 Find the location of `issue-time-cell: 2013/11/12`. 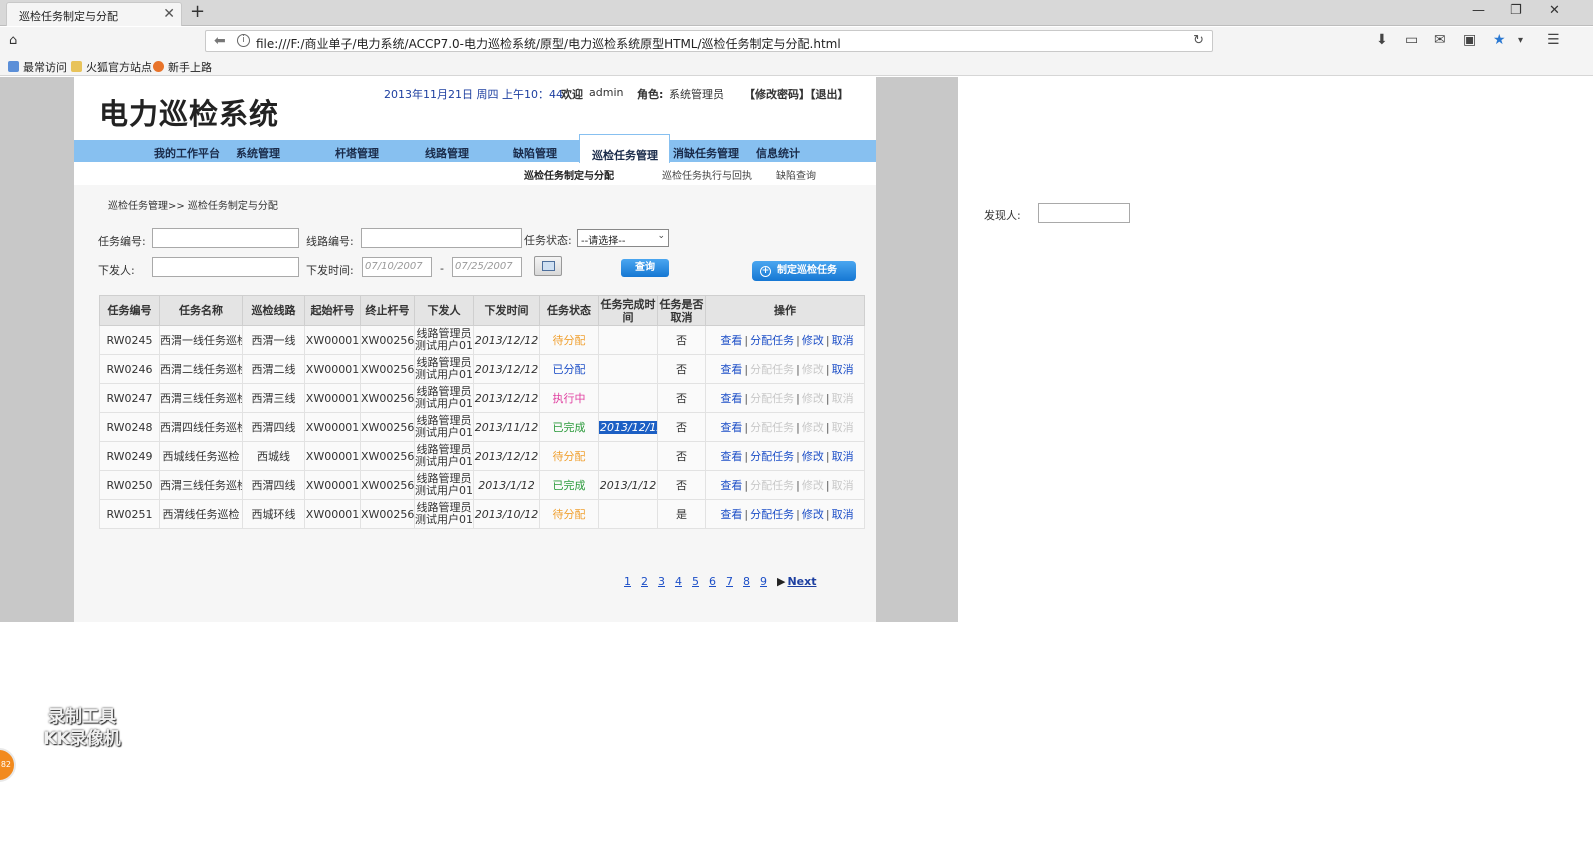

issue-time-cell: 2013/11/12 is located at coordinates (506, 427).